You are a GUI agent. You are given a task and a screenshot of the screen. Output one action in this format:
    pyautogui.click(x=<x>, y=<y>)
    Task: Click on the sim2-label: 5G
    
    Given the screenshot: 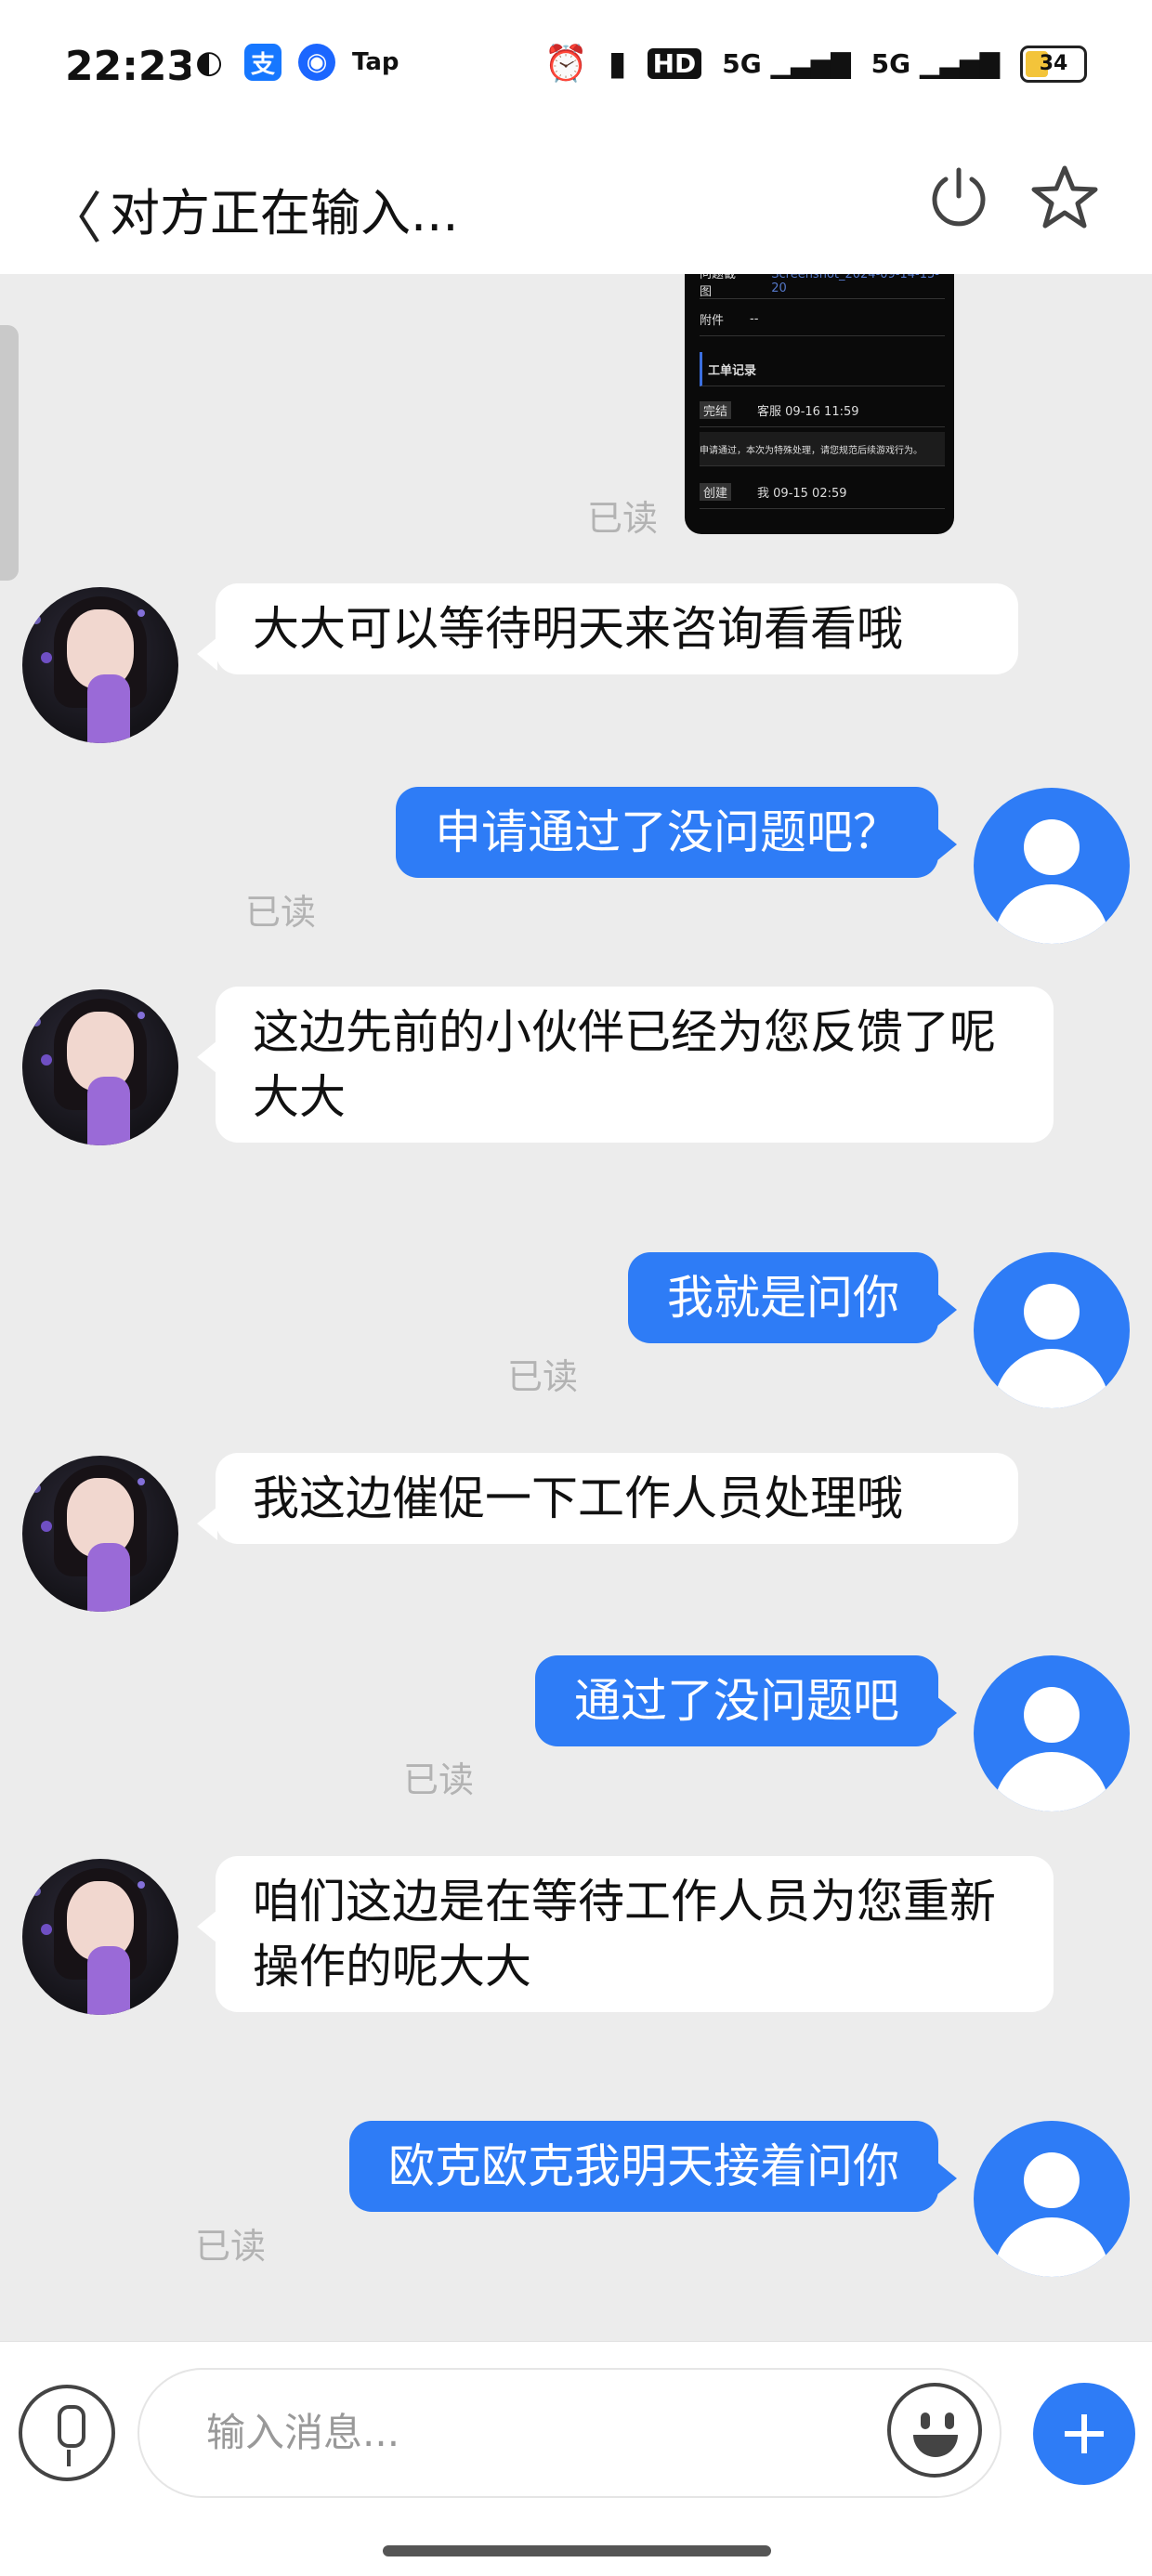 What is the action you would take?
    pyautogui.click(x=891, y=64)
    